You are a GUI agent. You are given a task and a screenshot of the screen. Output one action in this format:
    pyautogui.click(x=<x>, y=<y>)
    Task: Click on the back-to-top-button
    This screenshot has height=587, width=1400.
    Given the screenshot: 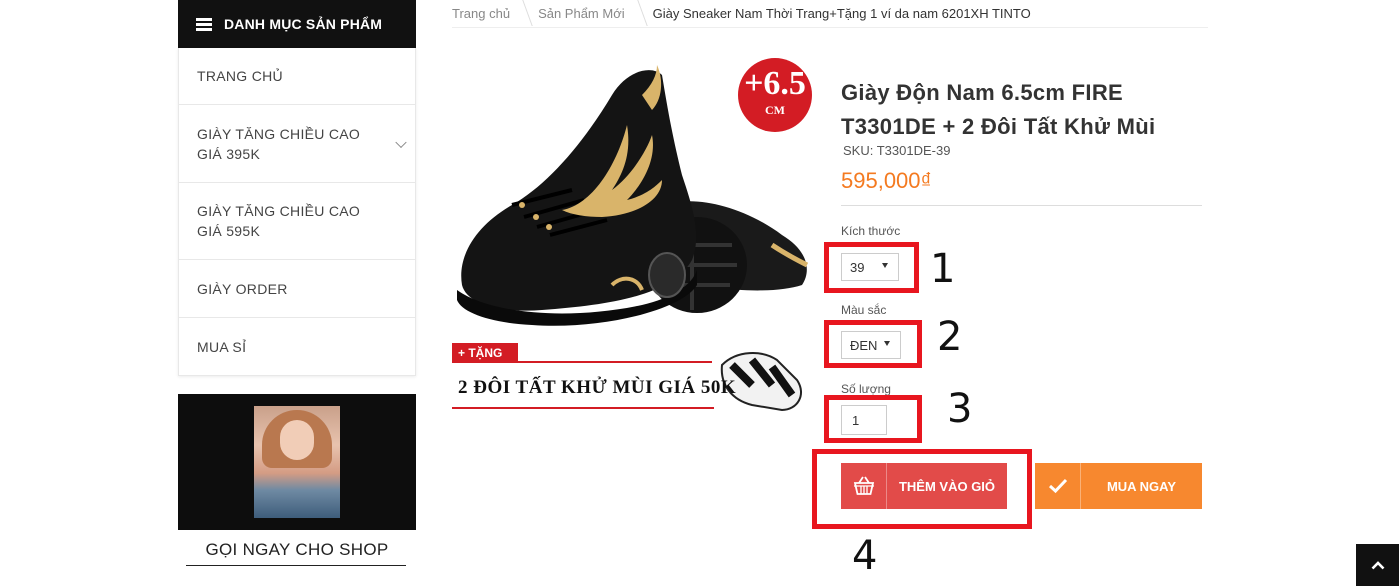 What is the action you would take?
    pyautogui.click(x=1377, y=565)
    